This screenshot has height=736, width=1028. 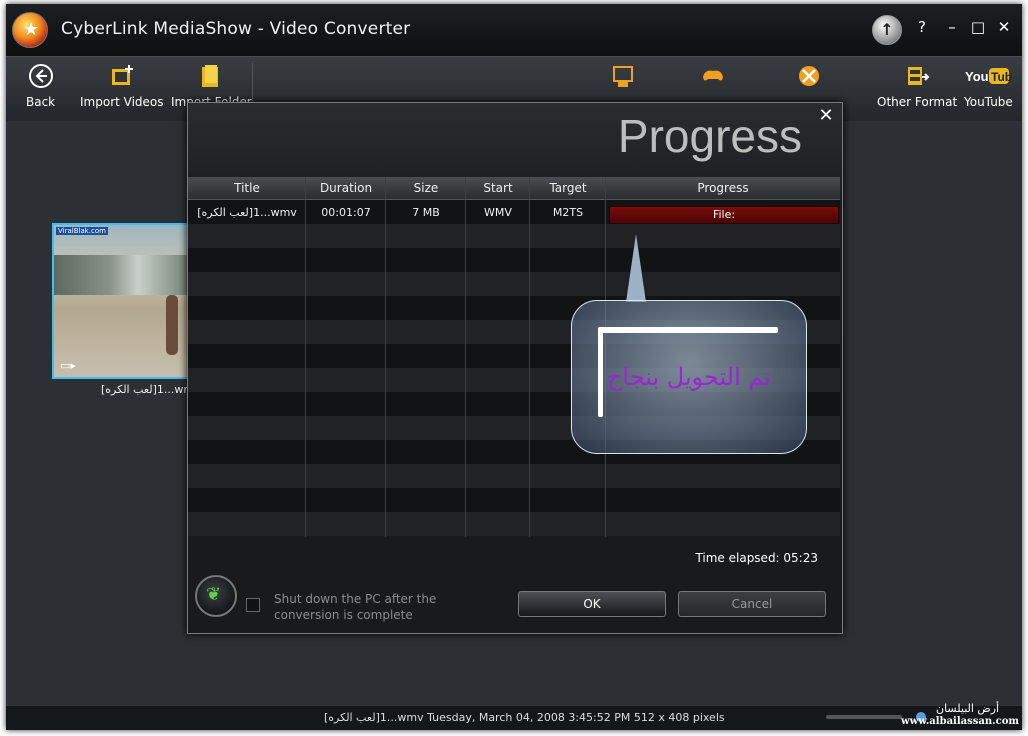 I want to click on dialog-close-button: ✕, so click(x=826, y=115).